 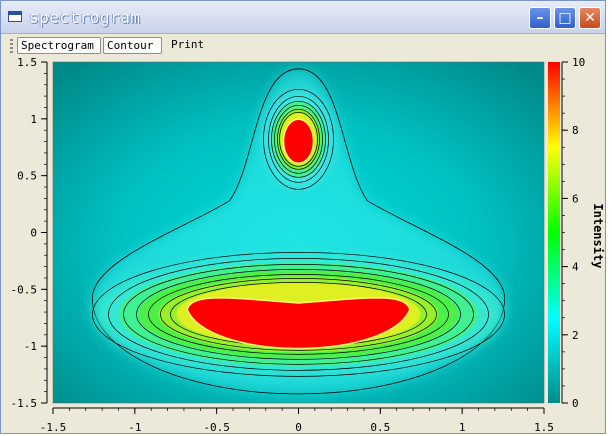 I want to click on close-icon: ✕, so click(x=590, y=18).